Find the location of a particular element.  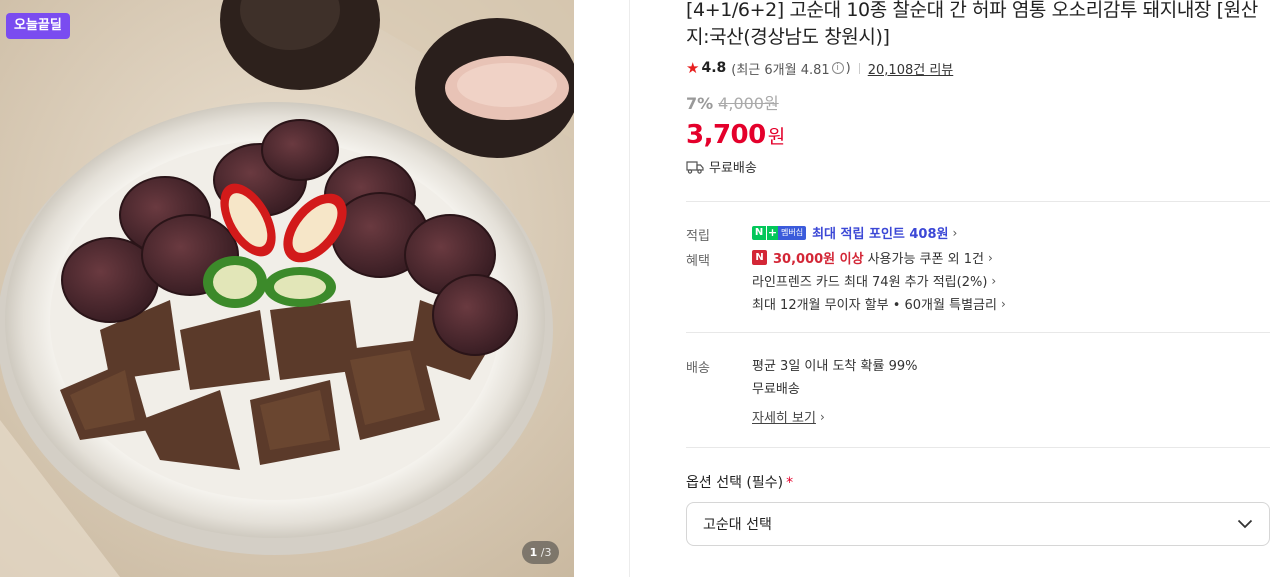

arrival-estimate: 평균 3일 이내 도착 확률 99% is located at coordinates (835, 366).